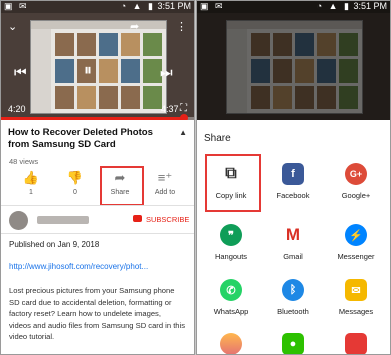 This screenshot has width=391, height=355. What do you see at coordinates (20, 72) in the screenshot?
I see `previous-icon: ⏮` at bounding box center [20, 72].